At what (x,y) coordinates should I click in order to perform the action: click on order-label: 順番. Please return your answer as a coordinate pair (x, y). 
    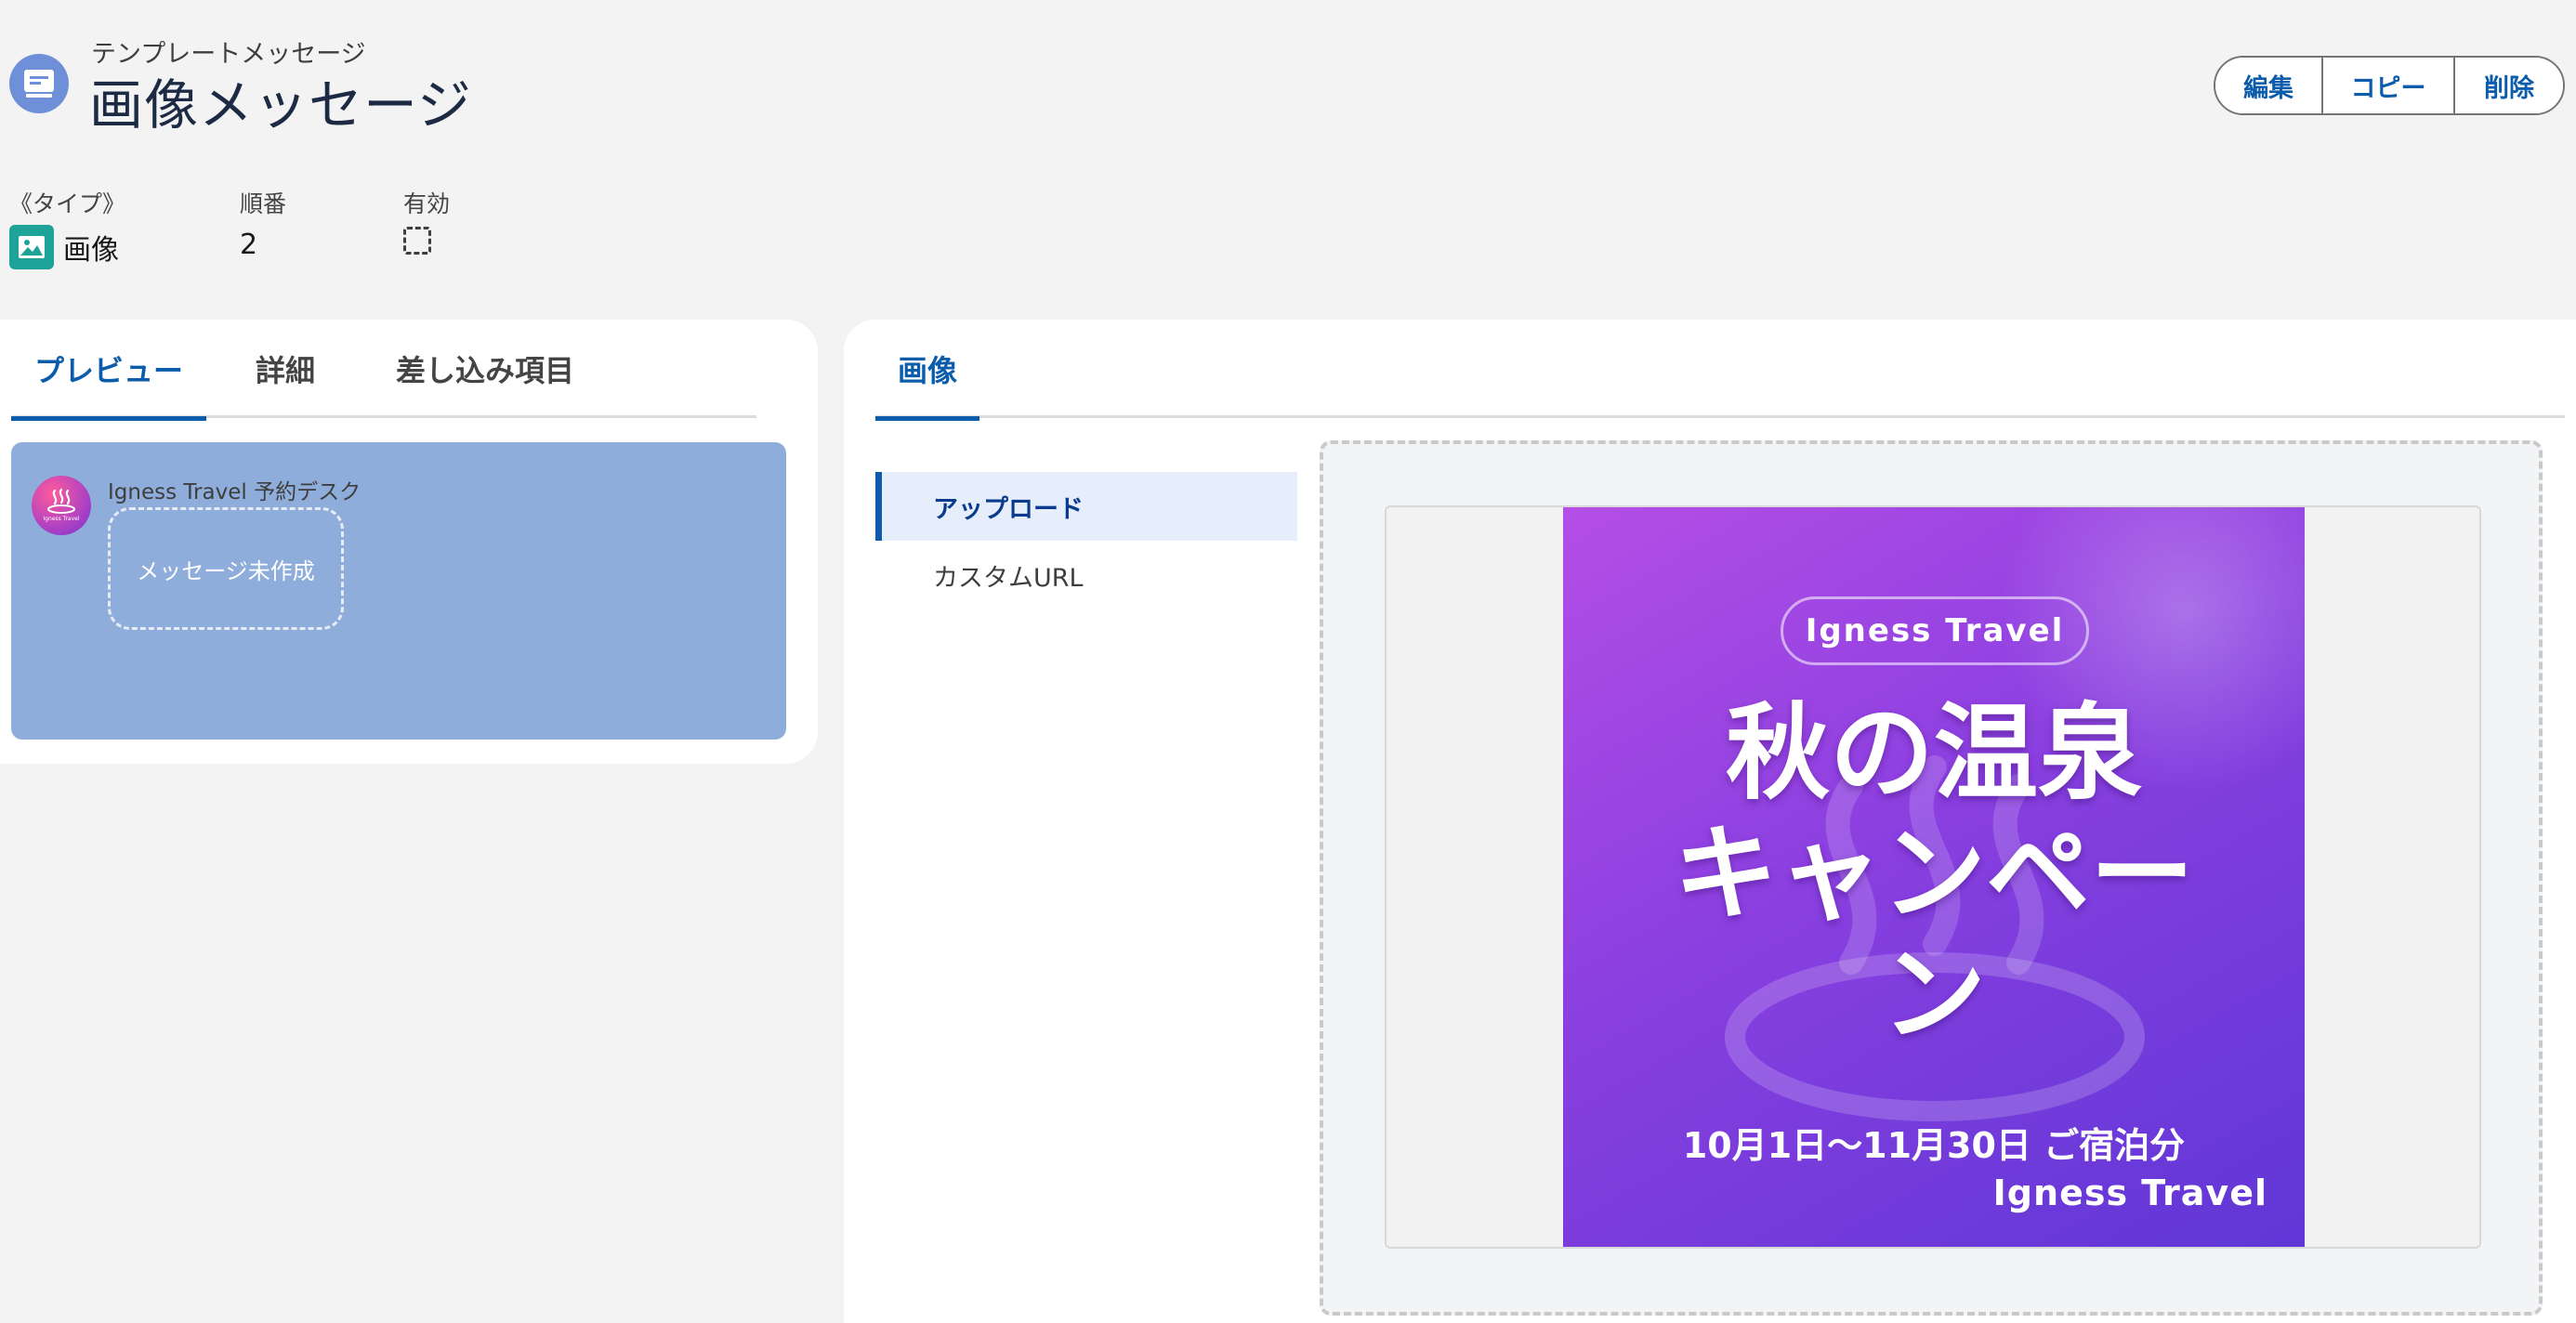
    Looking at the image, I should click on (263, 204).